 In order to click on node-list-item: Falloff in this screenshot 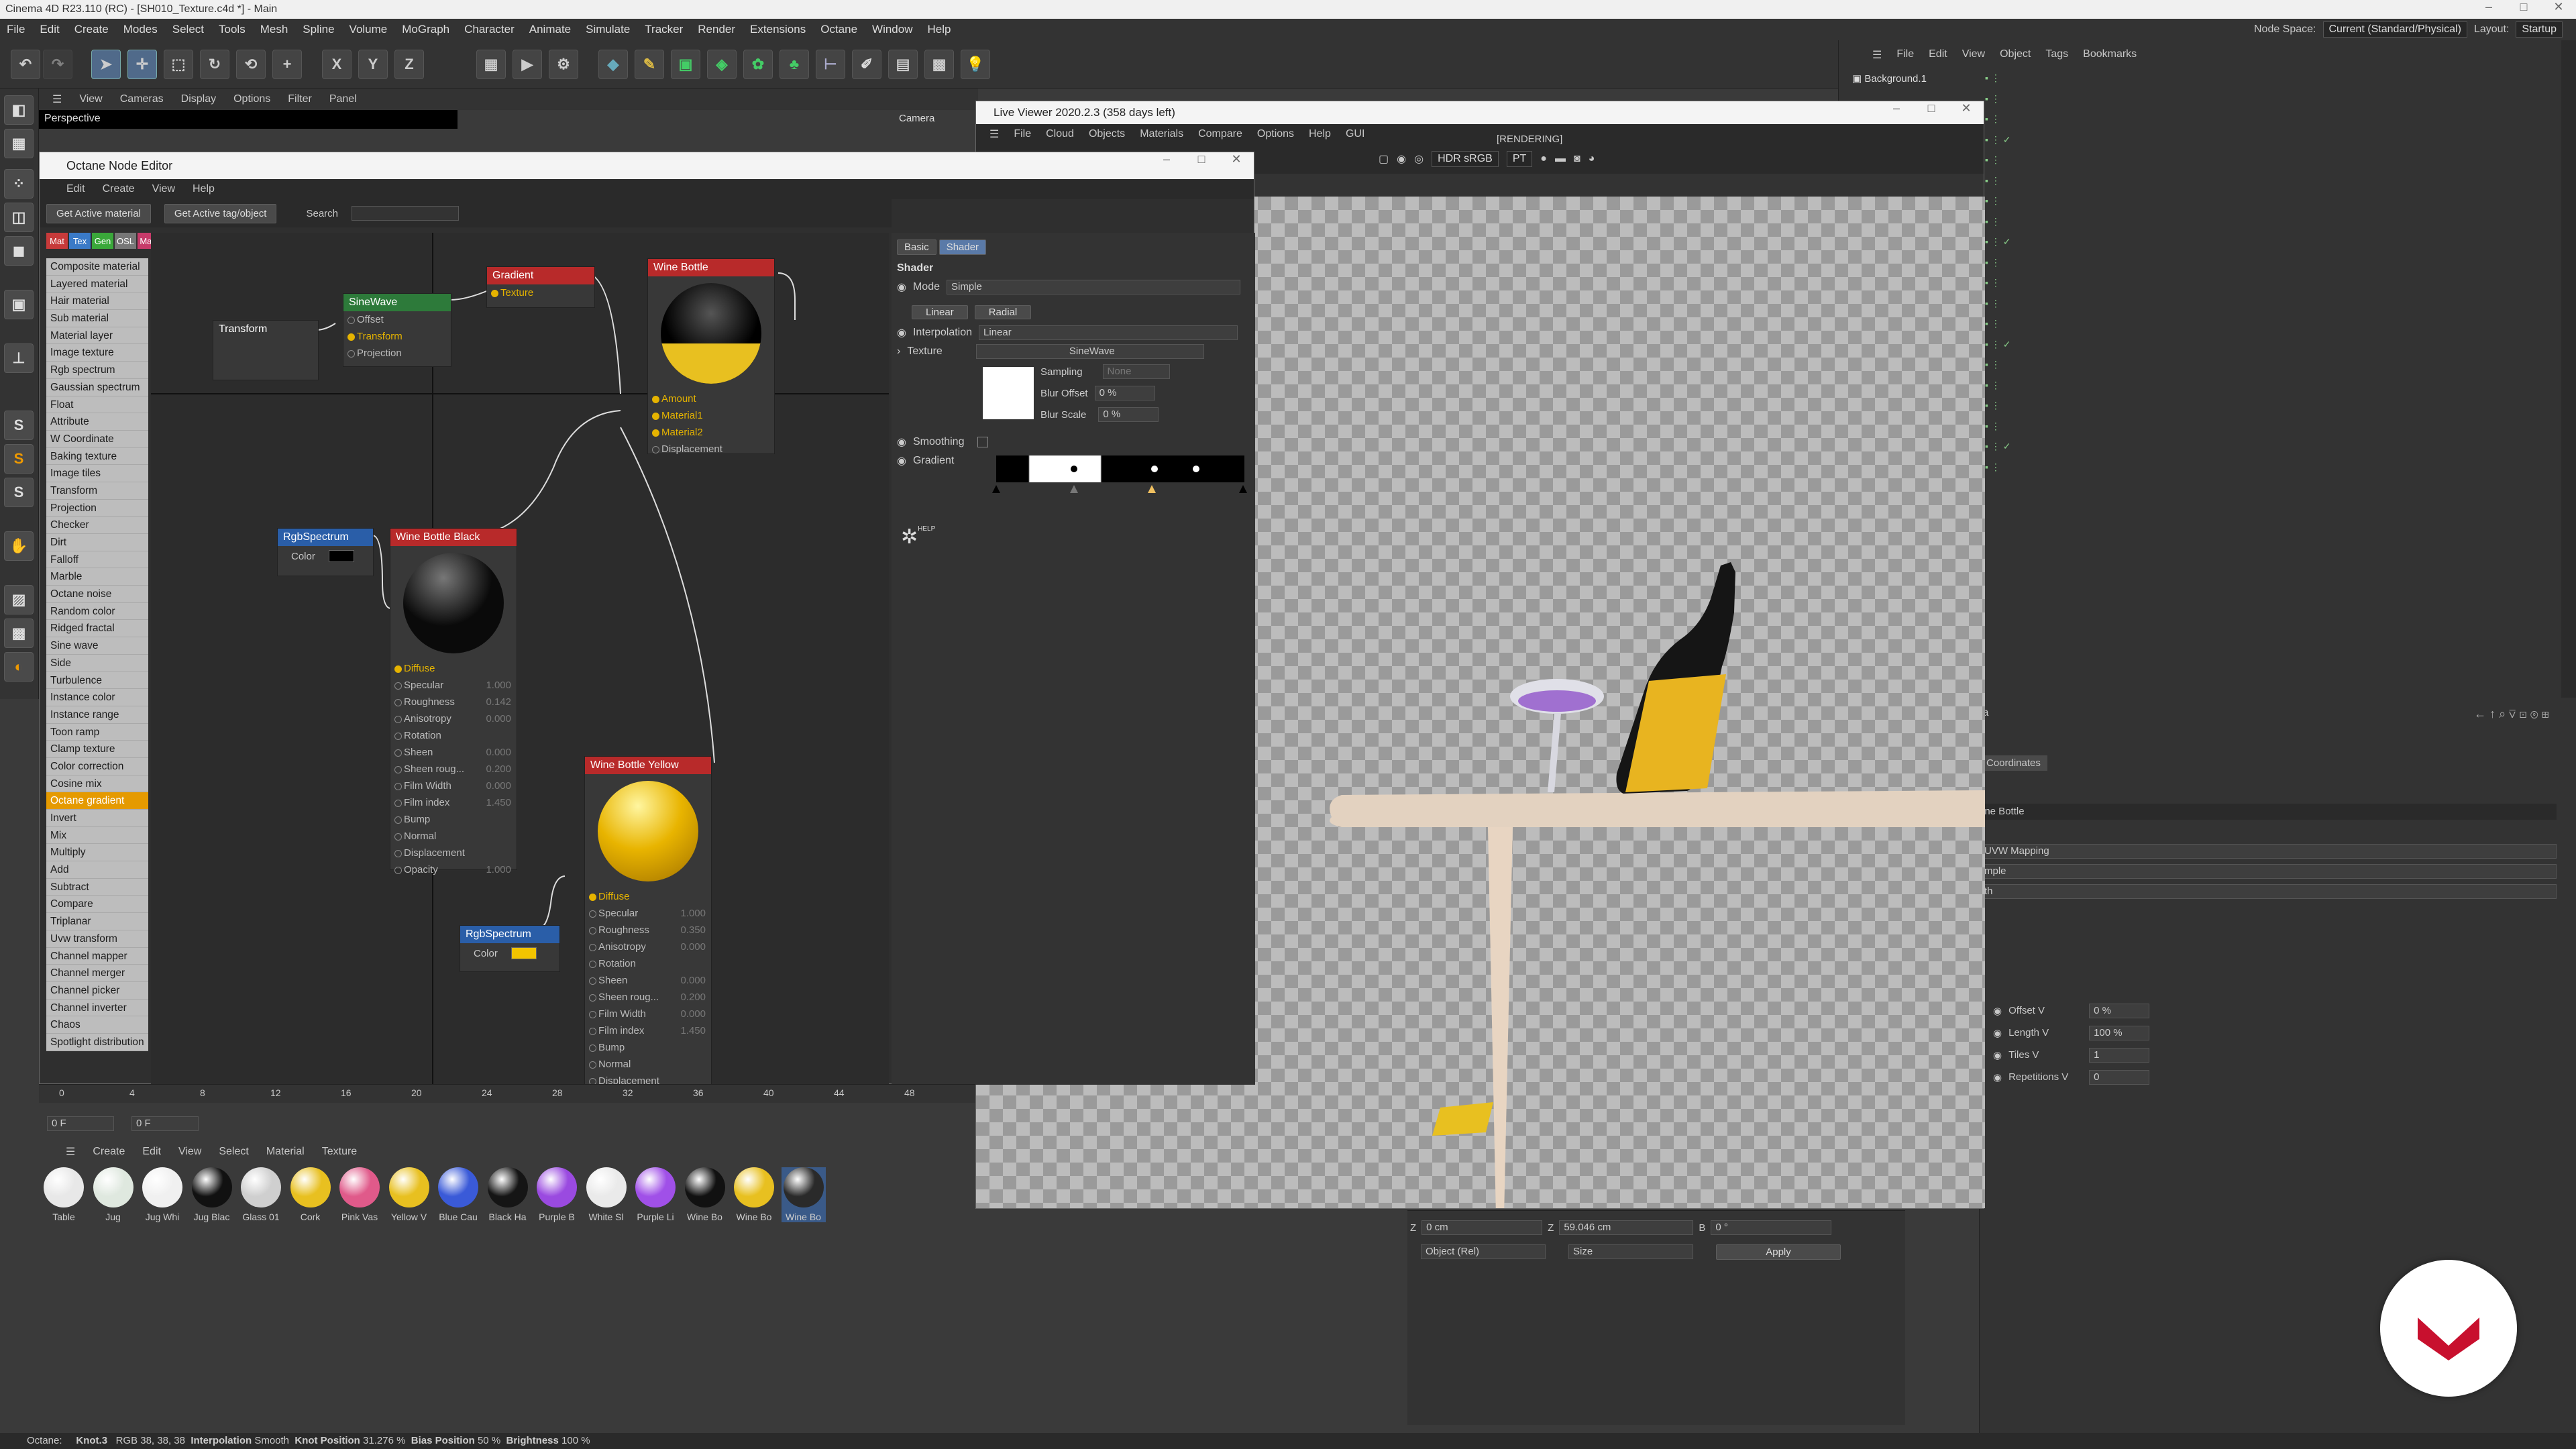, I will do `click(97, 560)`.